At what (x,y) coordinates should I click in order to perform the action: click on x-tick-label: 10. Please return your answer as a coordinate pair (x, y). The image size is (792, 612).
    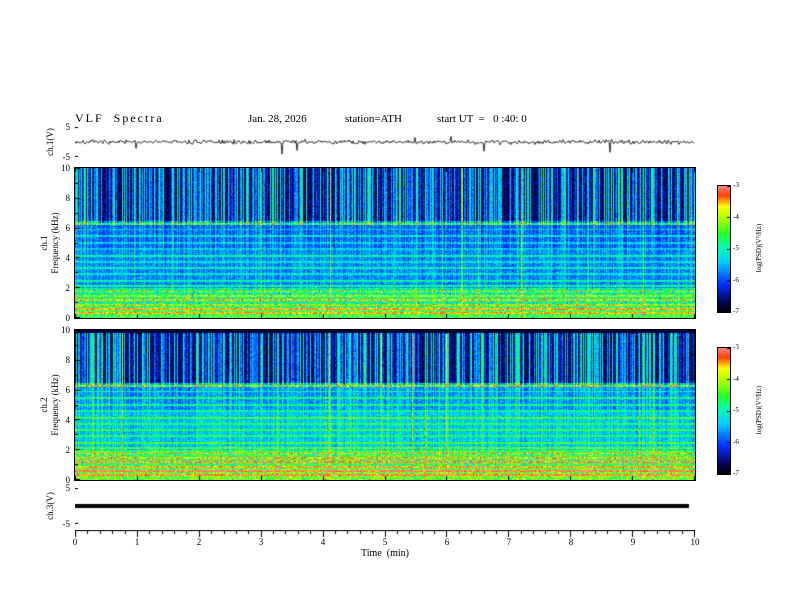
    Looking at the image, I should click on (695, 542).